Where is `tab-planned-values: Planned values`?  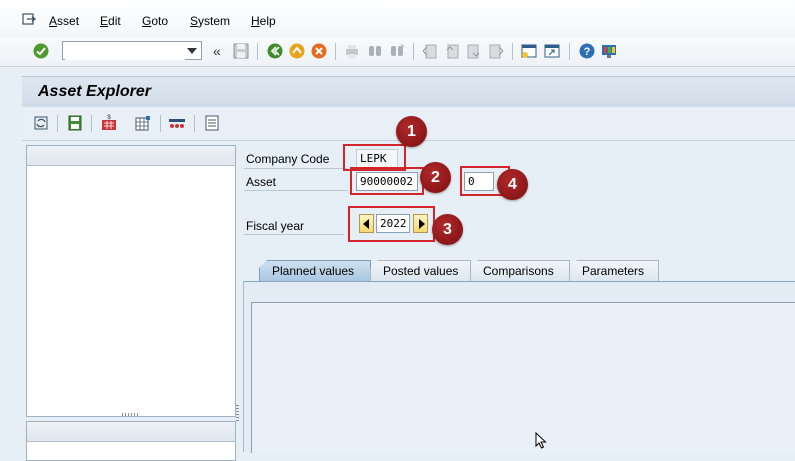
tab-planned-values: Planned values is located at coordinates (315, 270).